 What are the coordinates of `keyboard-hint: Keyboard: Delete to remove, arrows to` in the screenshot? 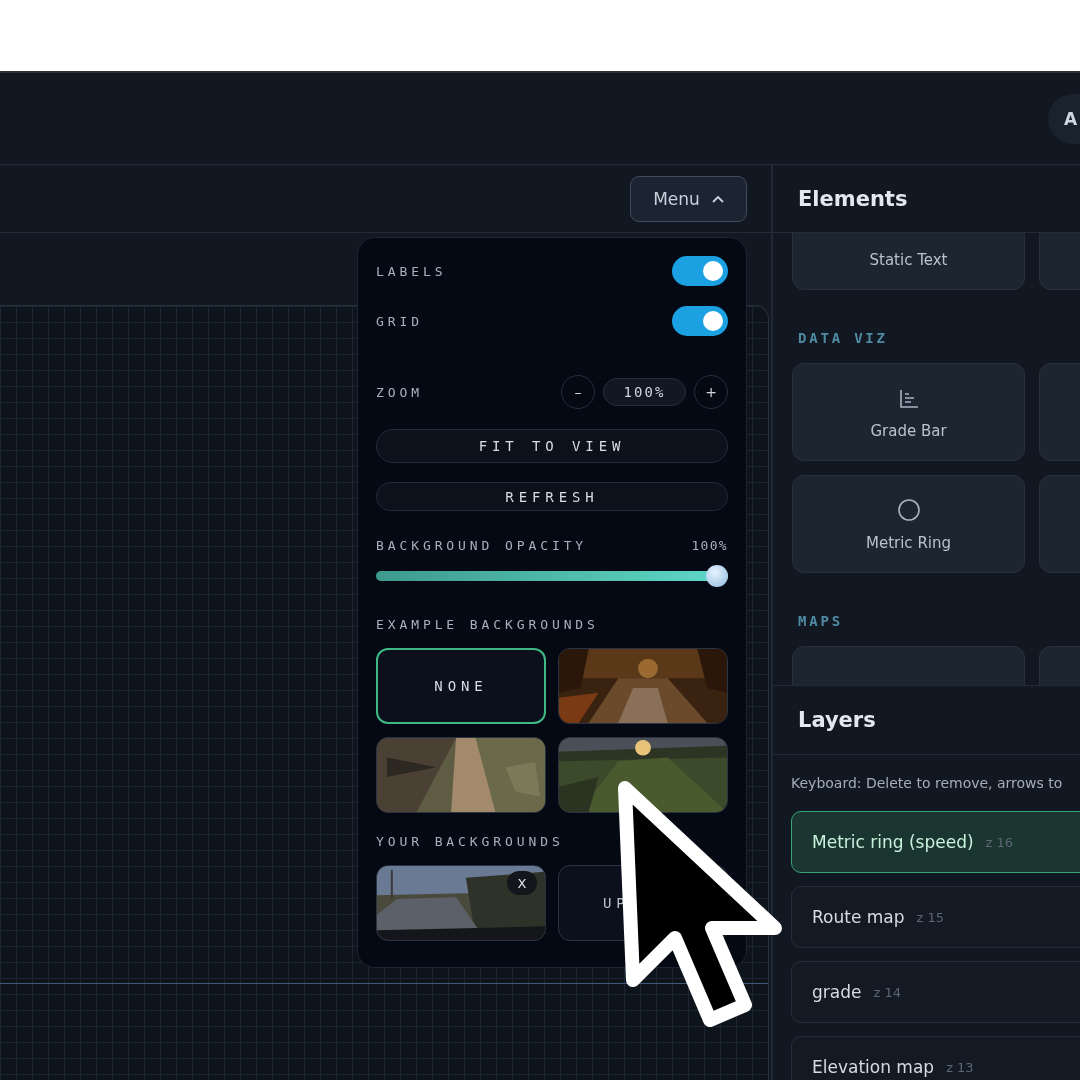 It's located at (927, 782).